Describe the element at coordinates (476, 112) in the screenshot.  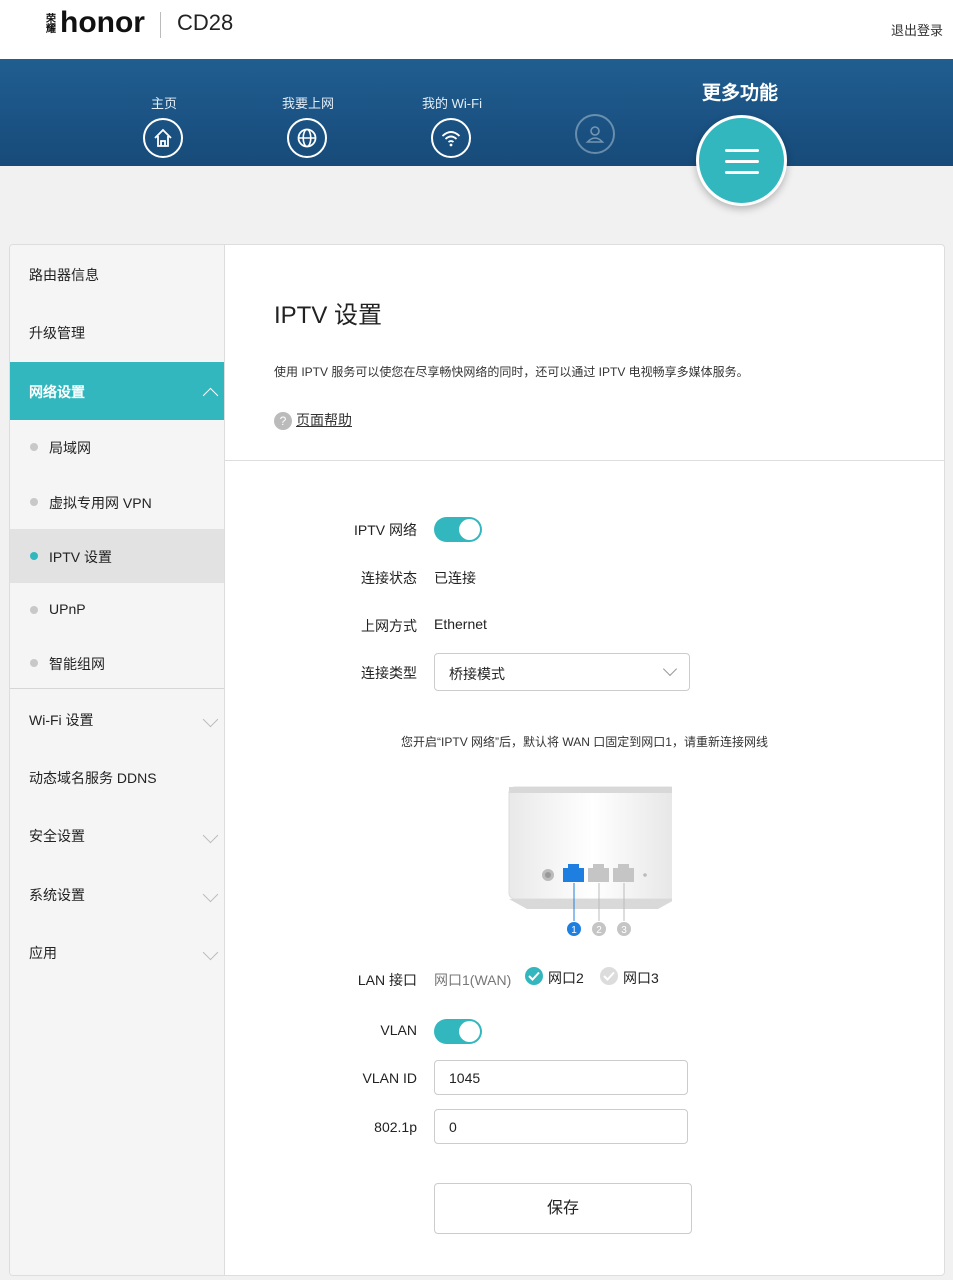
I see `main-nav: 主页 我要上网 我的 Wi-Fi 更多功能` at that location.